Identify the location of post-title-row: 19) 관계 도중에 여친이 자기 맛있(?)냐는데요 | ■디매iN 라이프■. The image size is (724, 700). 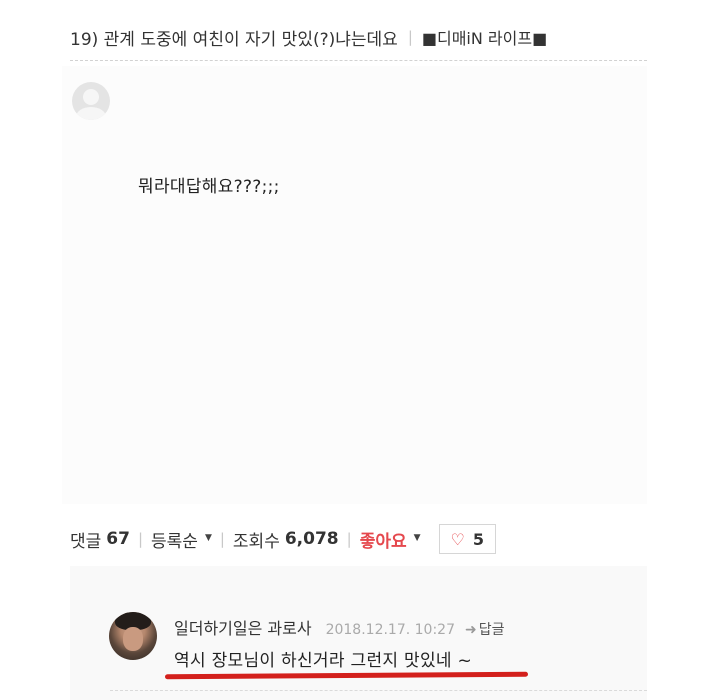
(360, 37).